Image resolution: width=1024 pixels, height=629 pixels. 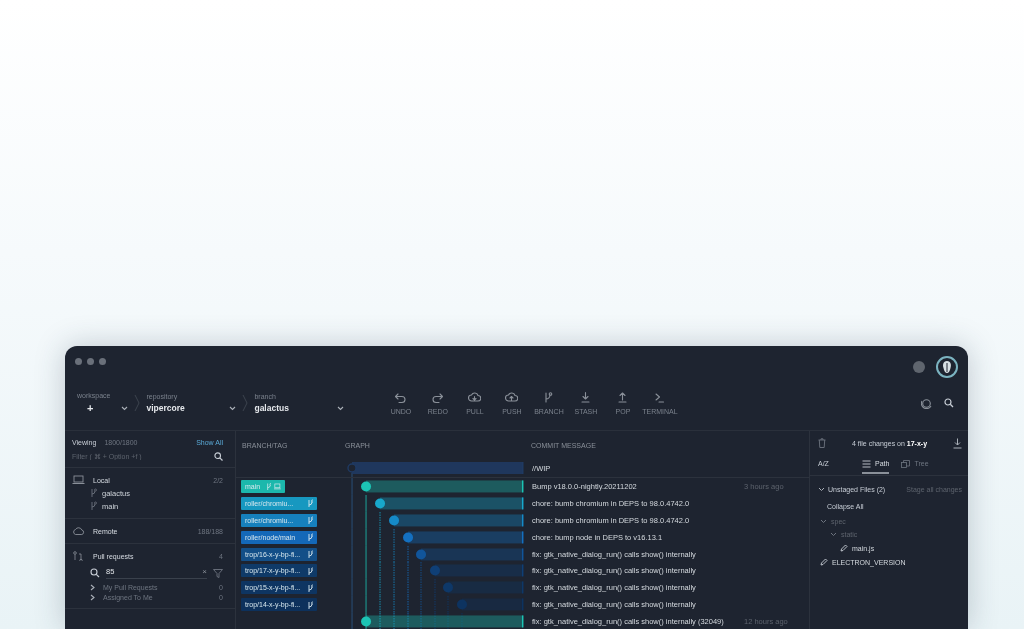 I want to click on tree-icon, so click(x=906, y=463).